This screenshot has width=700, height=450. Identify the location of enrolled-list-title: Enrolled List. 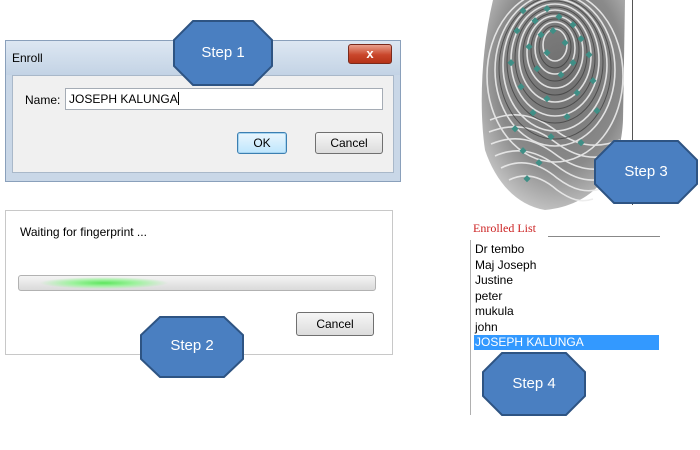
(504, 228).